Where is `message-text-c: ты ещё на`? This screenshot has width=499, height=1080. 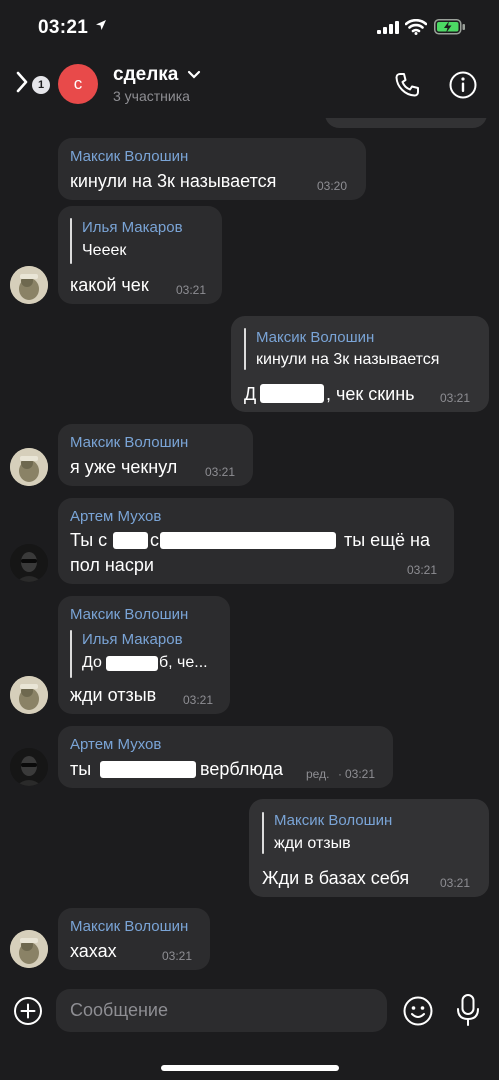 message-text-c: ты ещё на is located at coordinates (387, 540).